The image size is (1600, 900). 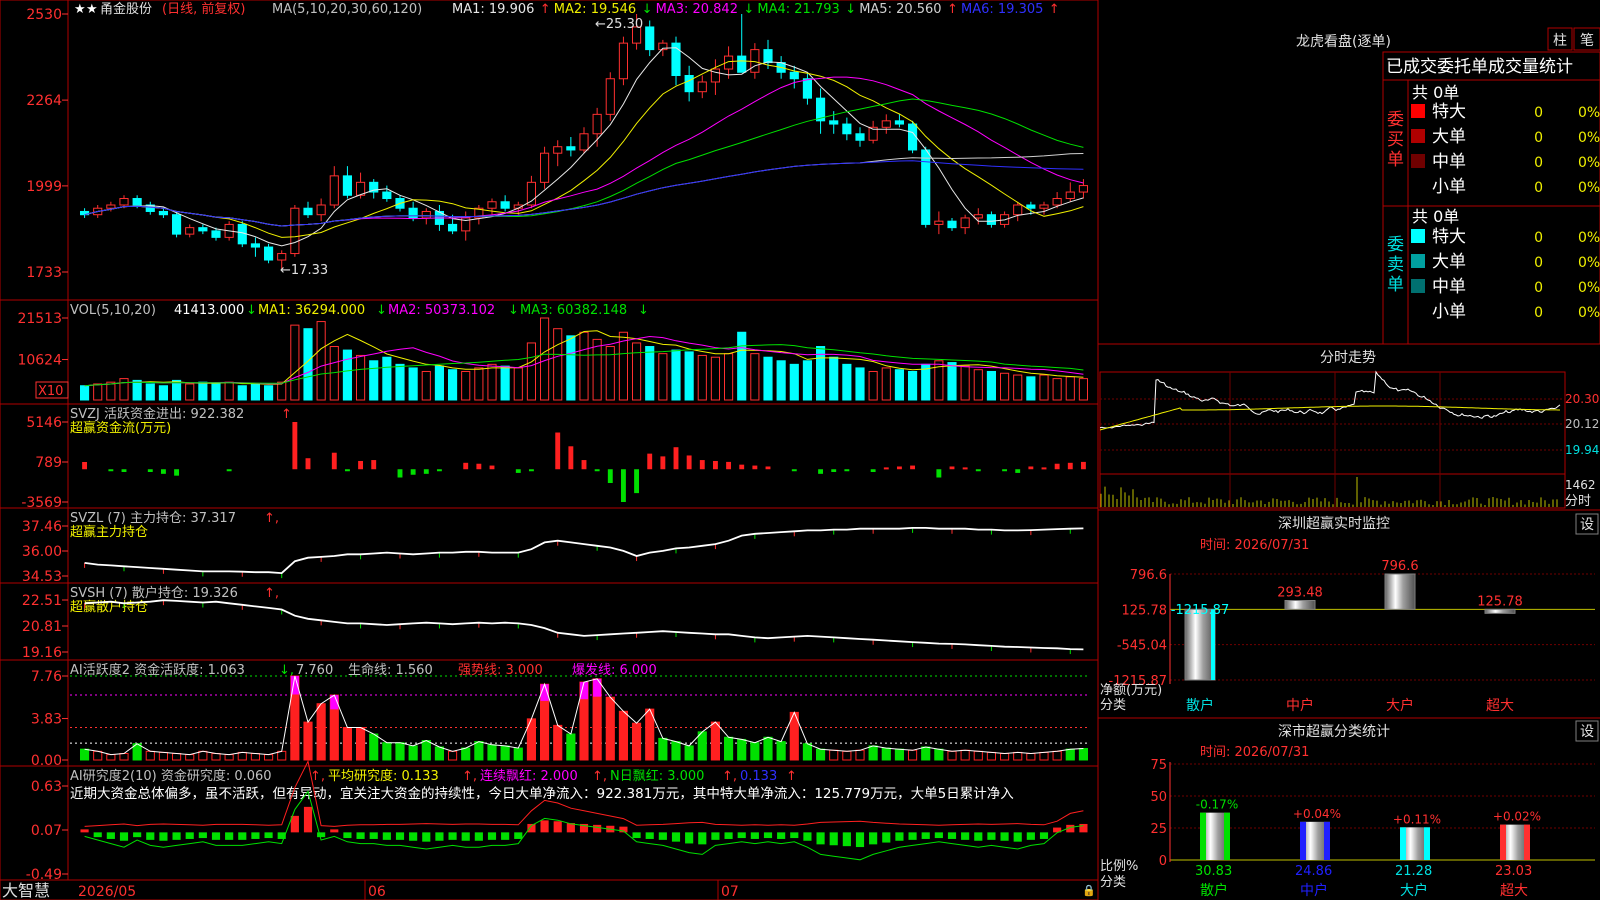 What do you see at coordinates (1158, 765) in the screenshot?
I see `ss-axis-label: 75` at bounding box center [1158, 765].